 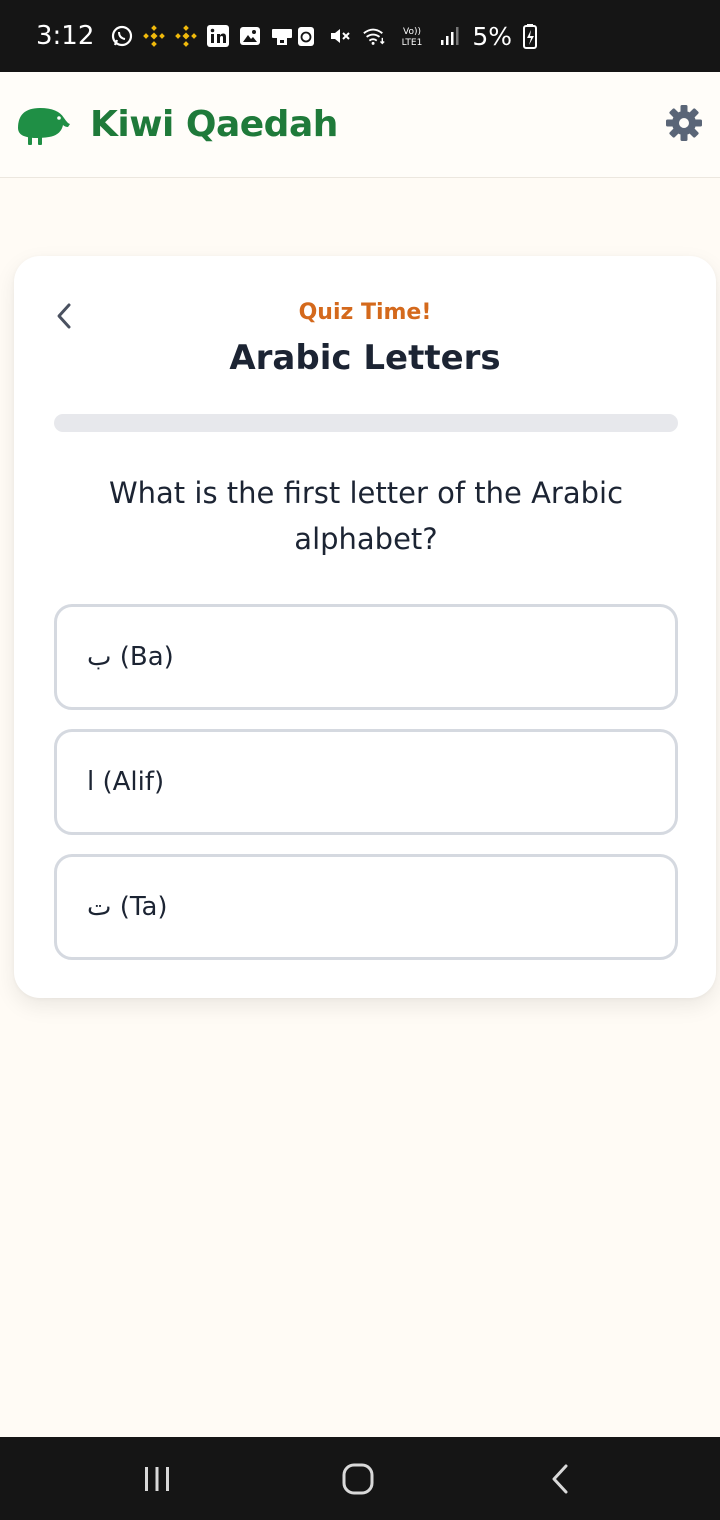 I want to click on nav-back-button, so click(x=560, y=1479).